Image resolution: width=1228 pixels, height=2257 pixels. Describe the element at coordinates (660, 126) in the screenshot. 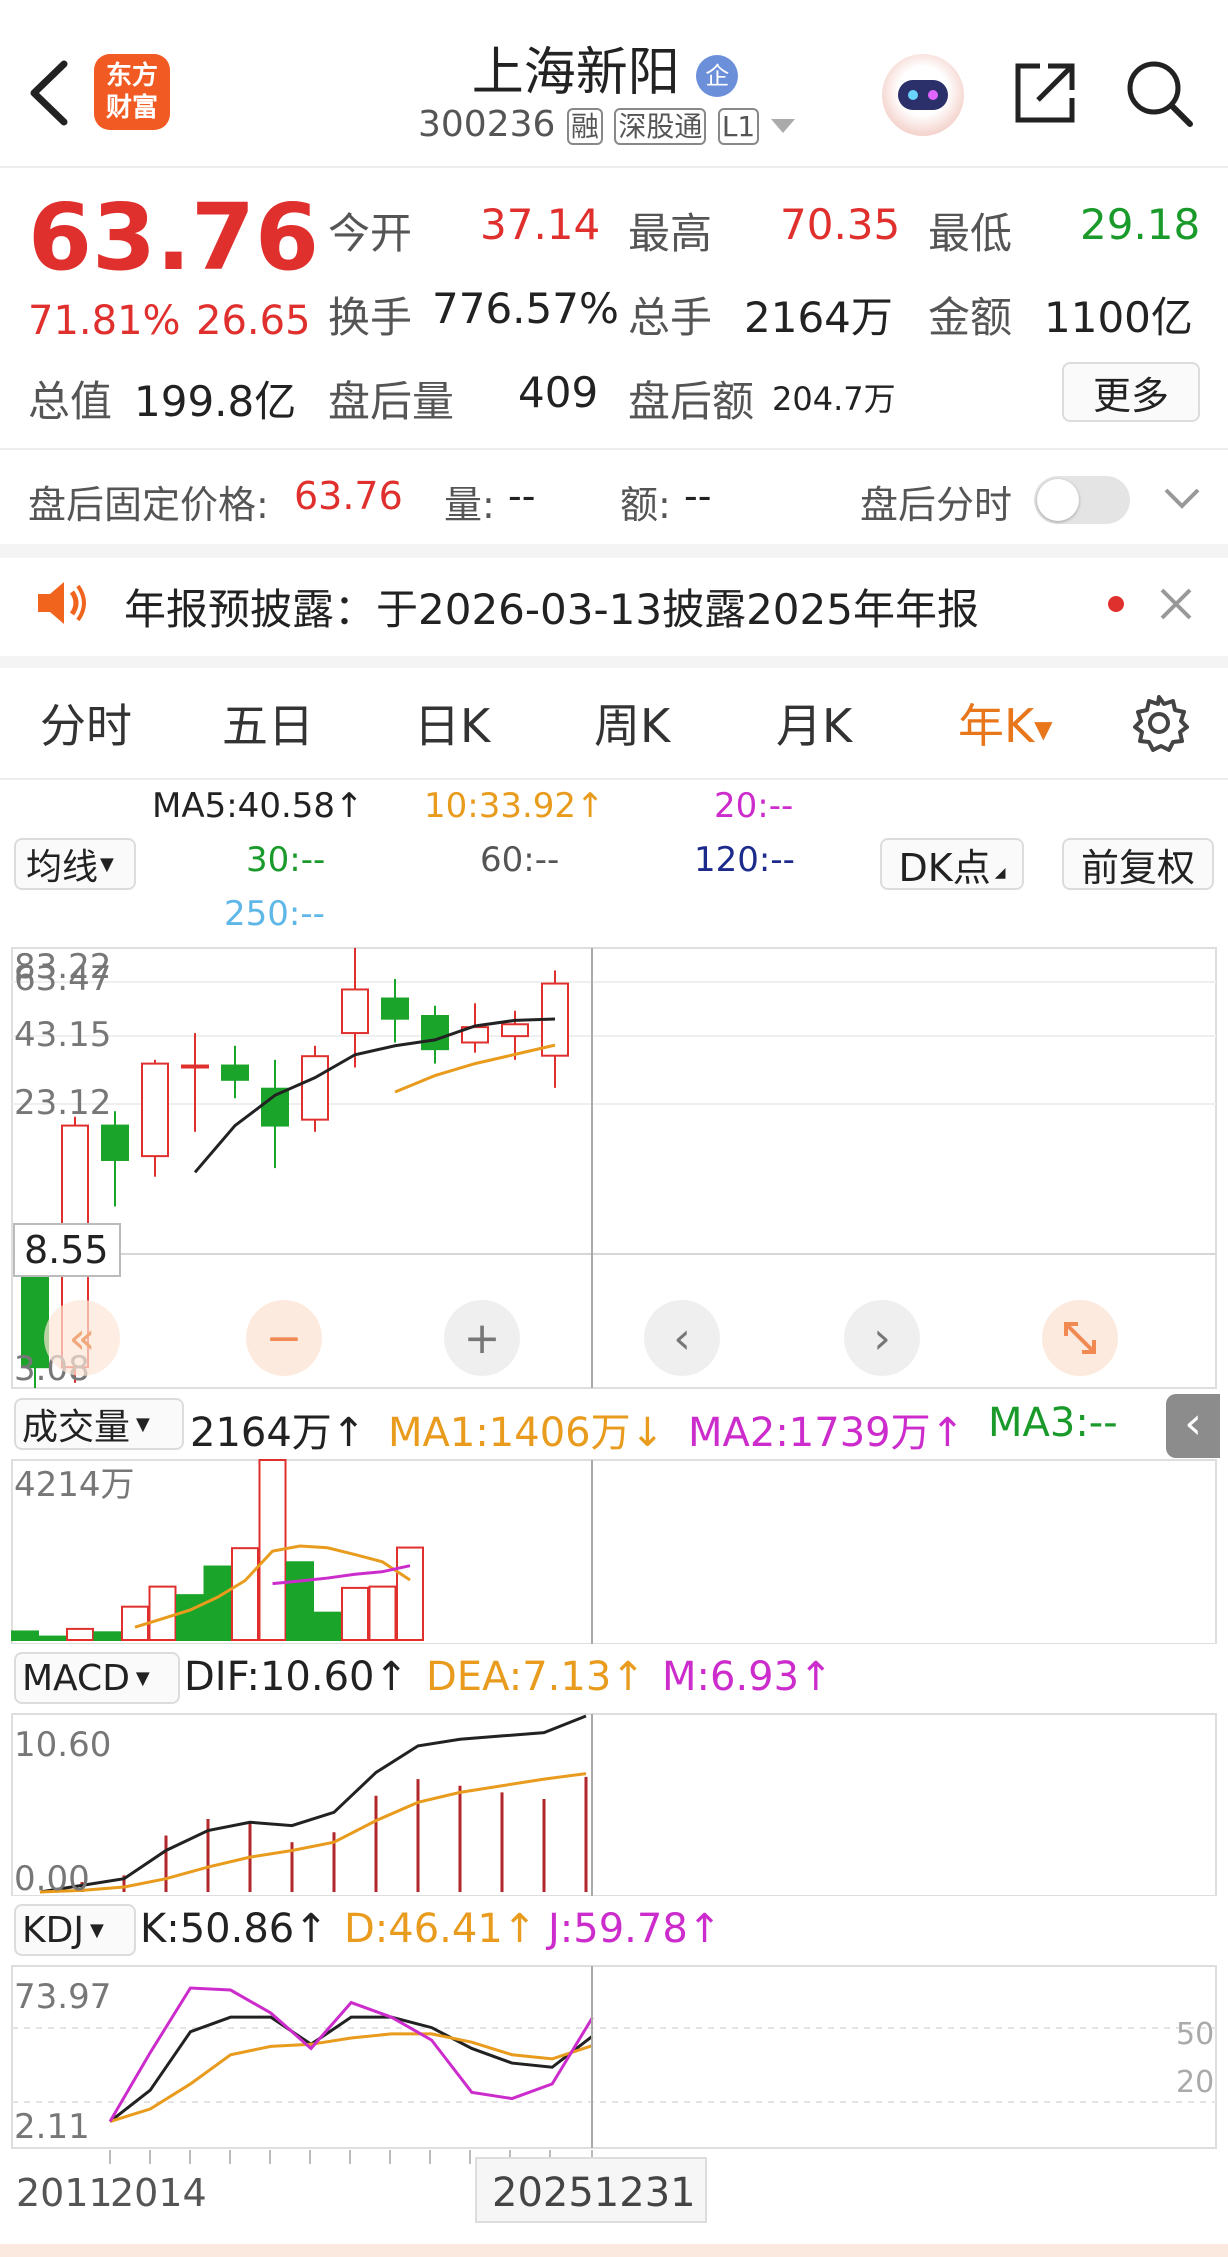

I see `tag-sgt: 深股通` at that location.